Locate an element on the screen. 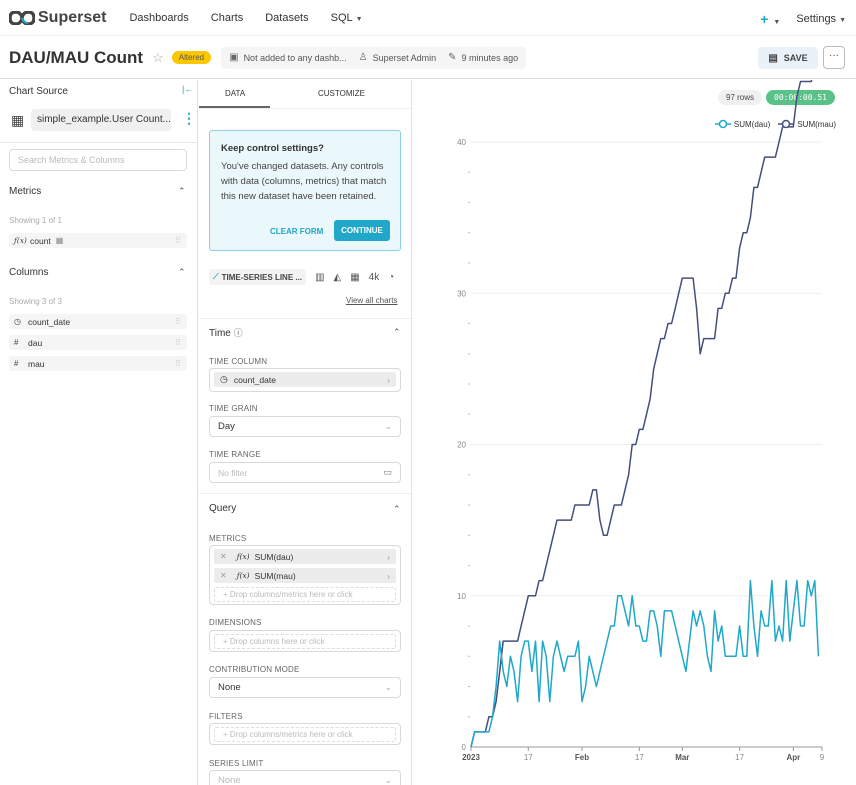 The width and height of the screenshot is (856, 785). save-button: ▤ SAVE is located at coordinates (788, 58).